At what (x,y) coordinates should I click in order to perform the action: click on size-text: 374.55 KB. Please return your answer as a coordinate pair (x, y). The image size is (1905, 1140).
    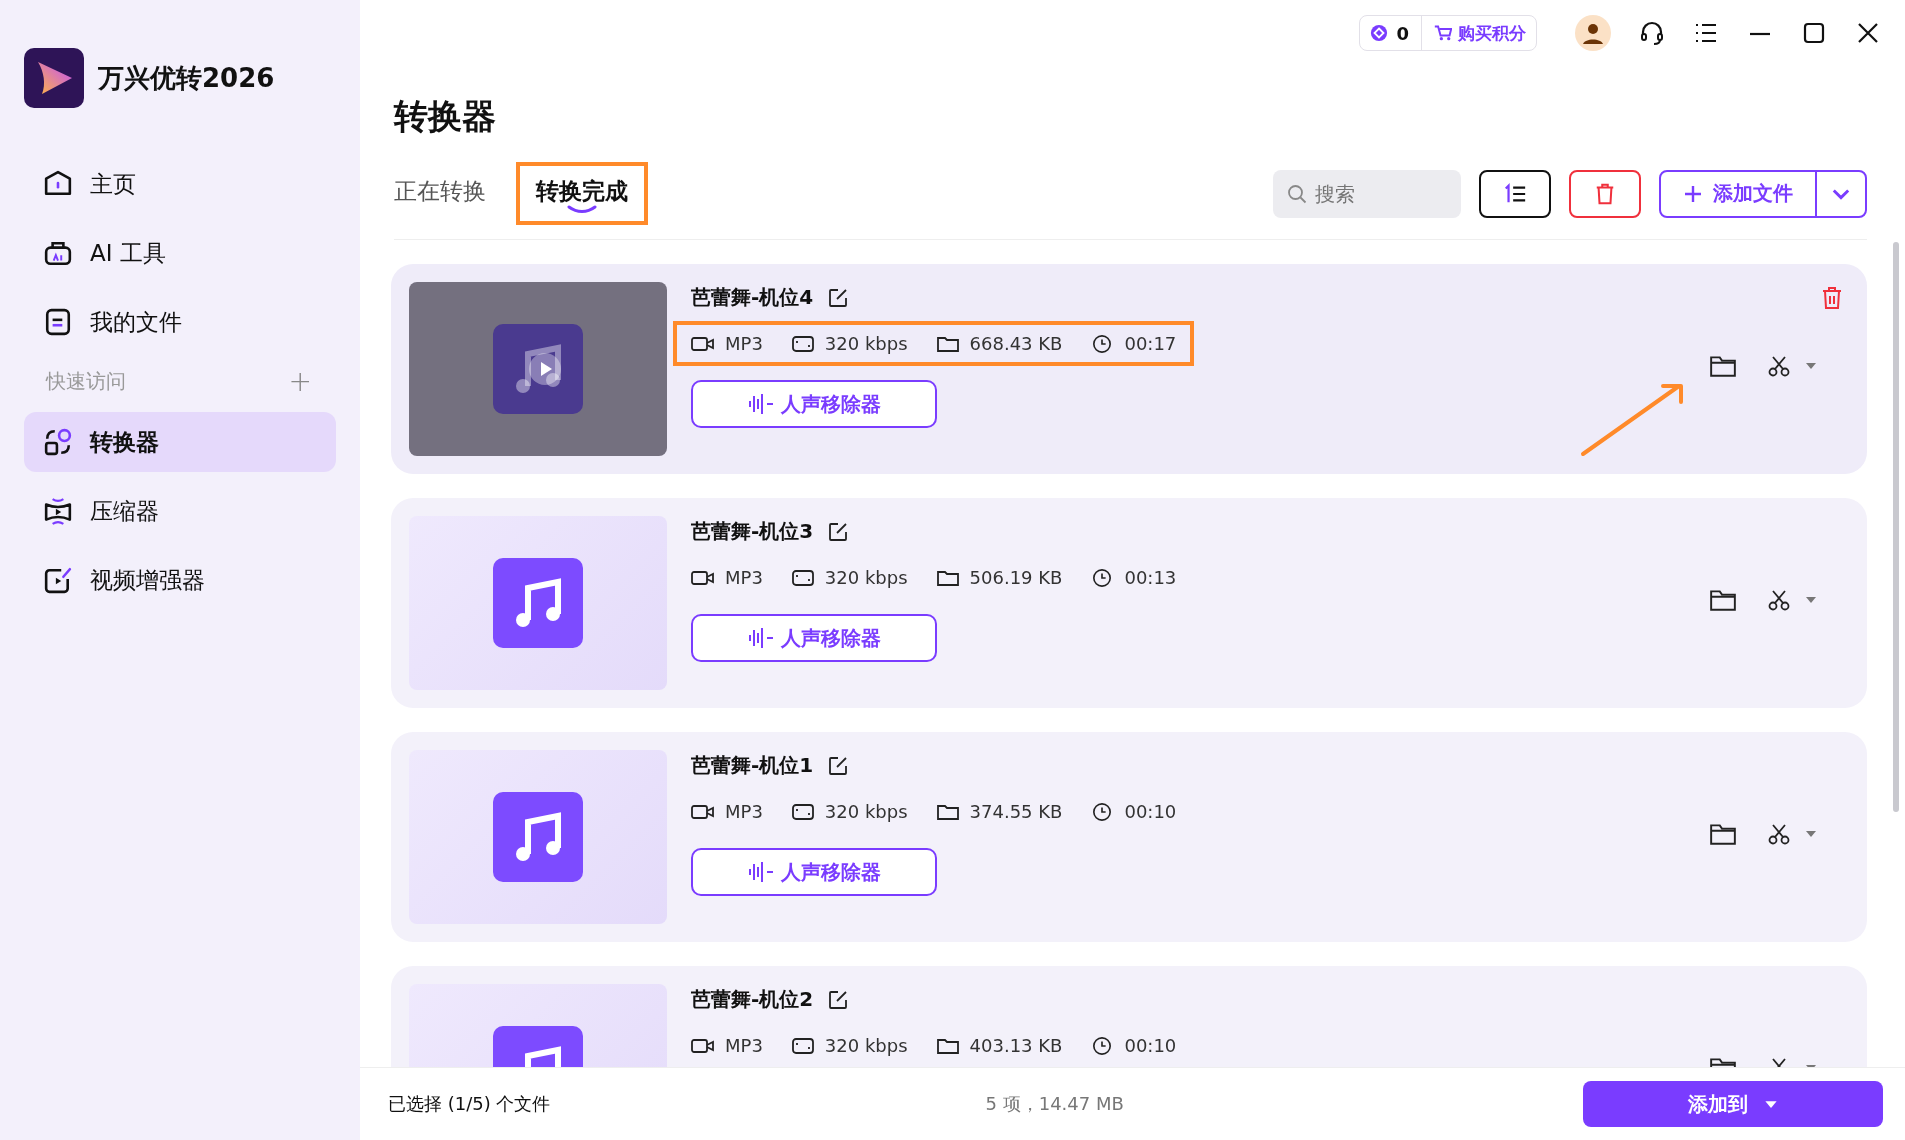
    Looking at the image, I should click on (1016, 811).